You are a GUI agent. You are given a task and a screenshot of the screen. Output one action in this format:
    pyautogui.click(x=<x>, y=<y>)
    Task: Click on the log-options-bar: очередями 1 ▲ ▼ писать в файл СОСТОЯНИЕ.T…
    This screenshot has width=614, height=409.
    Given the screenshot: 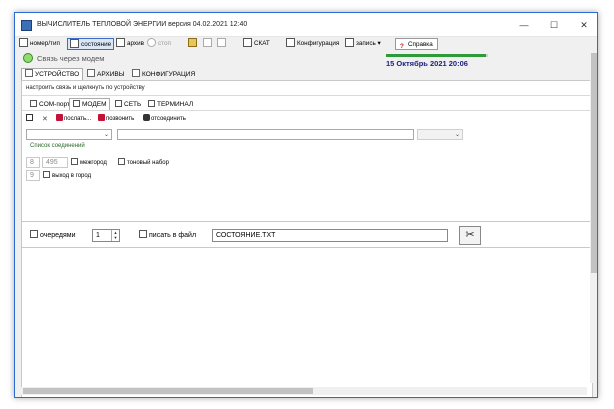 What is the action you would take?
    pyautogui.click(x=308, y=235)
    